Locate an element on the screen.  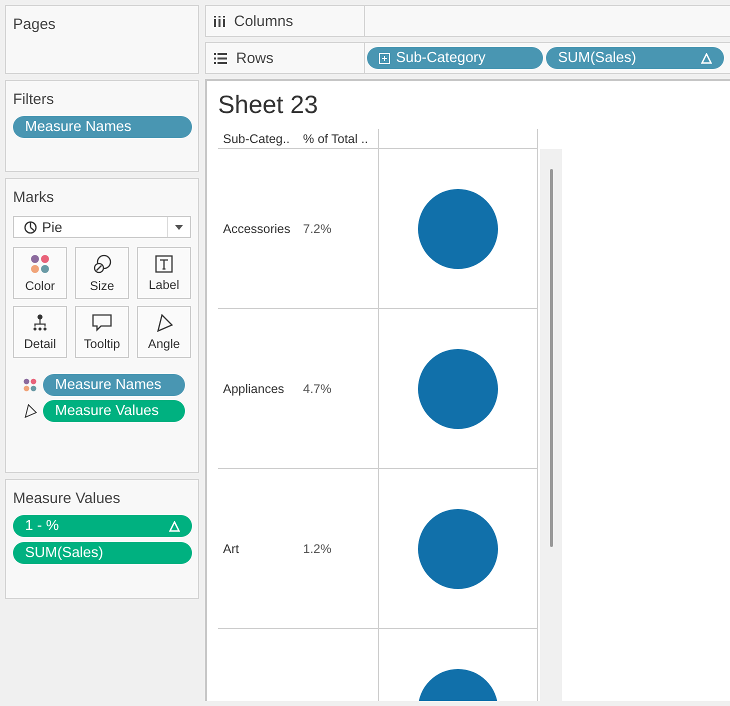
row-label: Appliances is located at coordinates (253, 389).